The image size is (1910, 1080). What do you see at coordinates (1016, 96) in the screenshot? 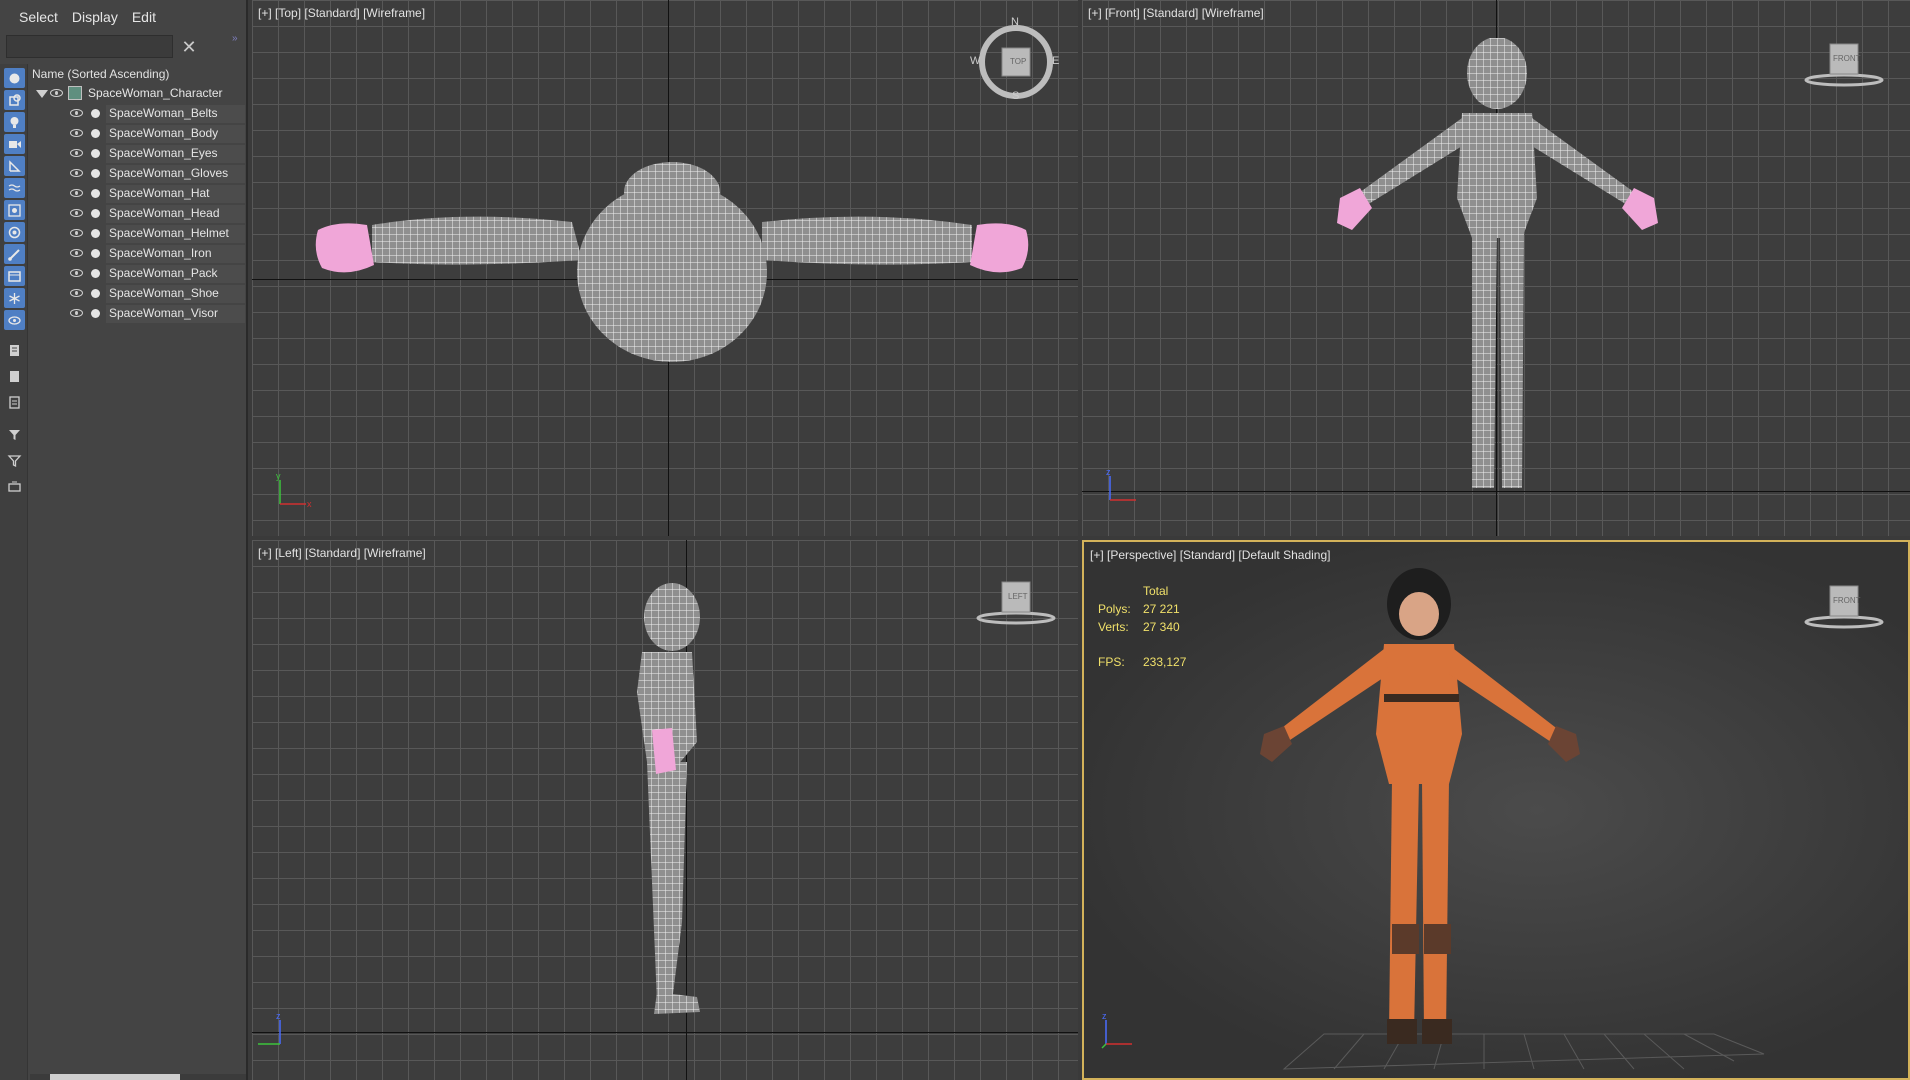
I see `compass-s: S` at bounding box center [1016, 96].